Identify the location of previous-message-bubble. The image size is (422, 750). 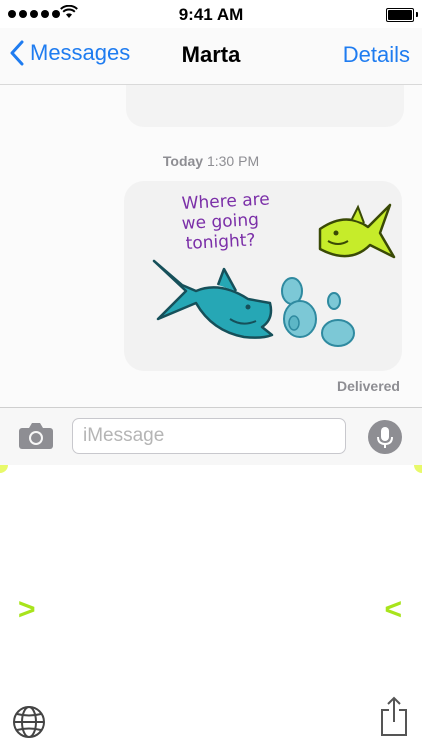
(265, 106).